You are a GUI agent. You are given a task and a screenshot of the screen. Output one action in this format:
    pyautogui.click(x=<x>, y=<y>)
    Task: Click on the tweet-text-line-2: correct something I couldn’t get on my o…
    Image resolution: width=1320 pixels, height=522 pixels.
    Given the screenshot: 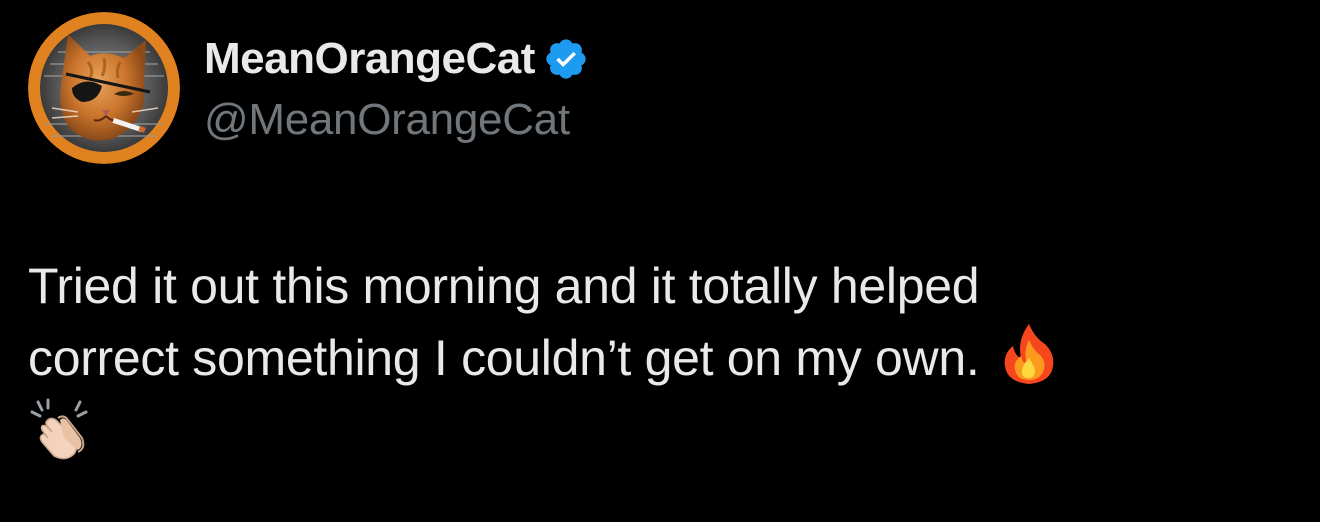 What is the action you would take?
    pyautogui.click(x=658, y=358)
    